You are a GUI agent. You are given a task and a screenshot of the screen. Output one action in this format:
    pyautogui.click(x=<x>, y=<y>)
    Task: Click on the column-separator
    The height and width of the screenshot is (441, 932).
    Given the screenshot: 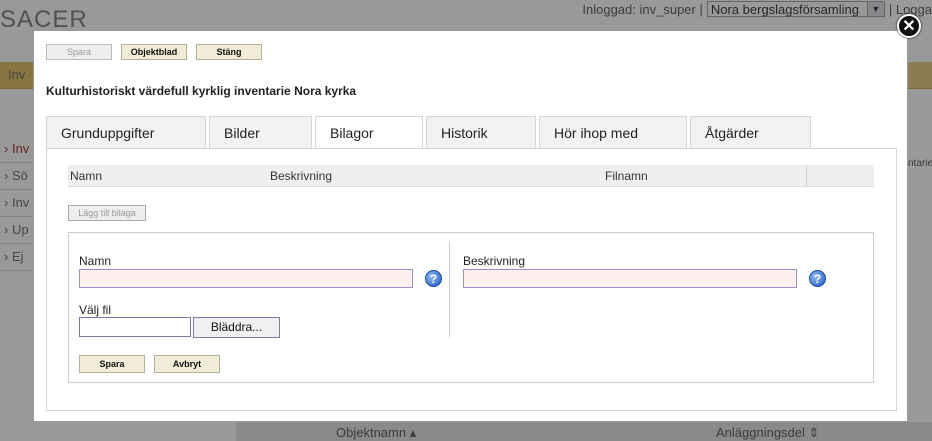 What is the action you would take?
    pyautogui.click(x=806, y=175)
    